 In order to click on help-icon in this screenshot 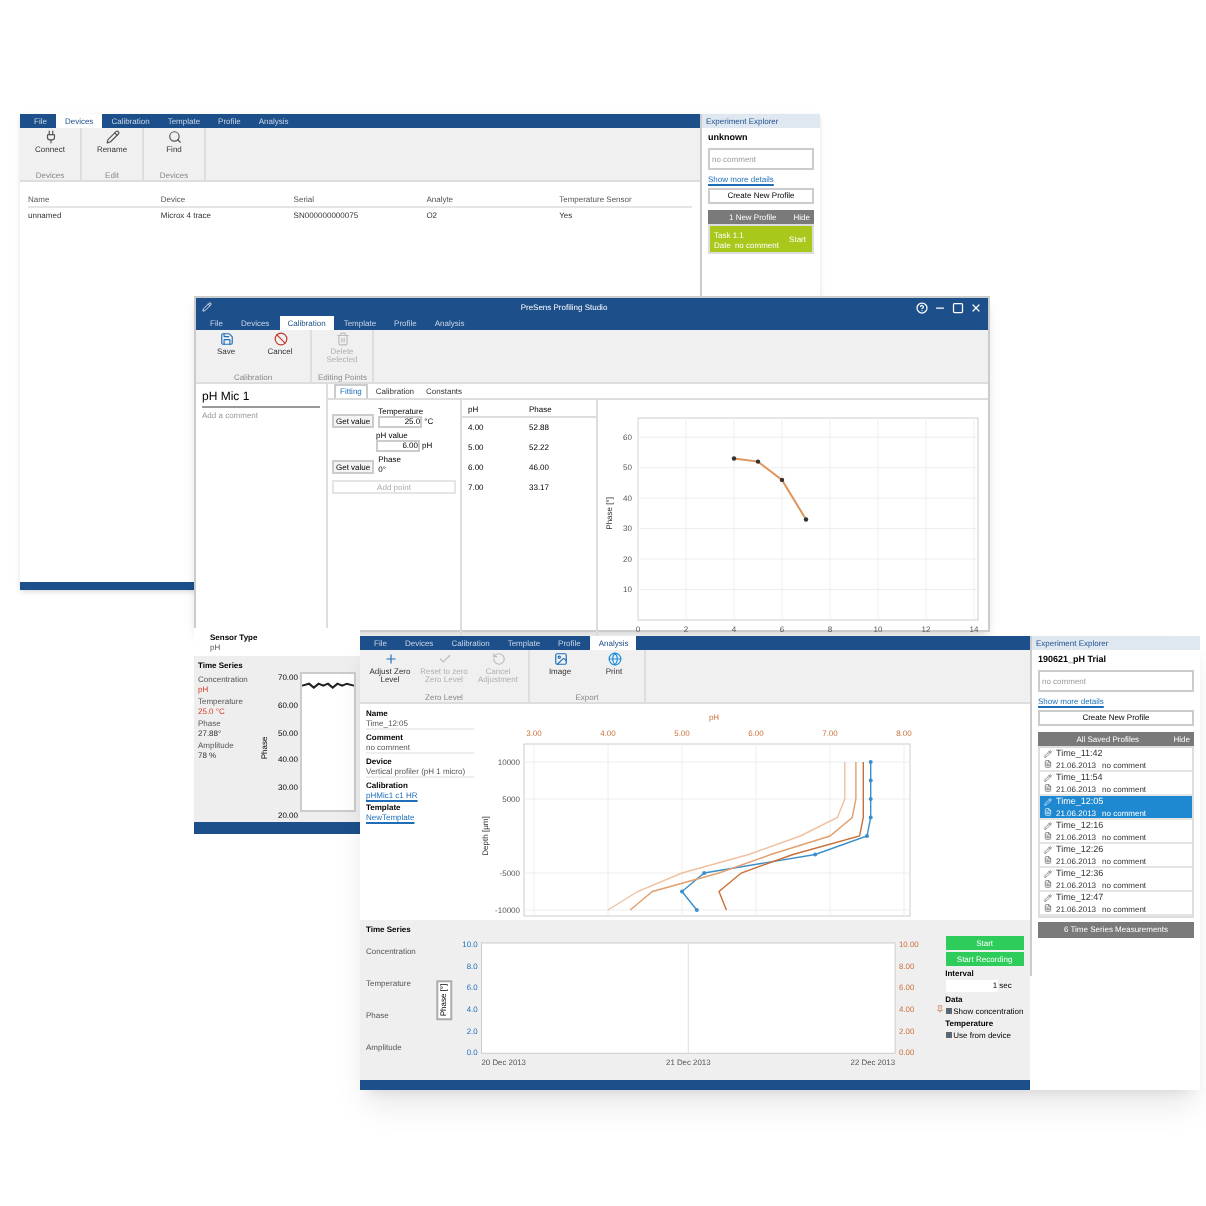, I will do `click(922, 307)`.